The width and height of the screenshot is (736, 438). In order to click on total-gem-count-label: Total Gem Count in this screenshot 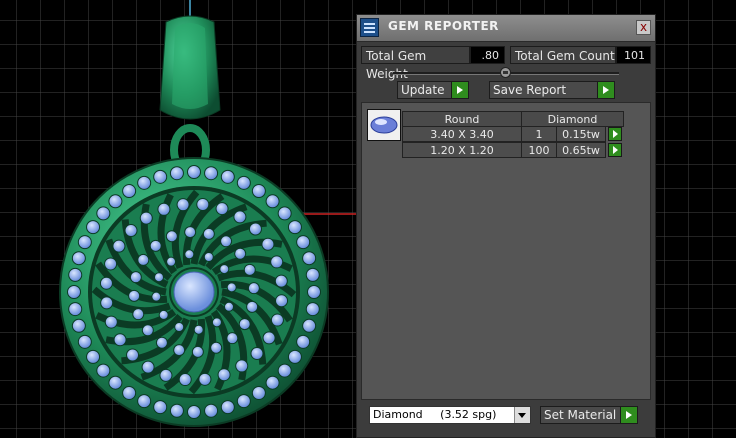, I will do `click(563, 55)`.